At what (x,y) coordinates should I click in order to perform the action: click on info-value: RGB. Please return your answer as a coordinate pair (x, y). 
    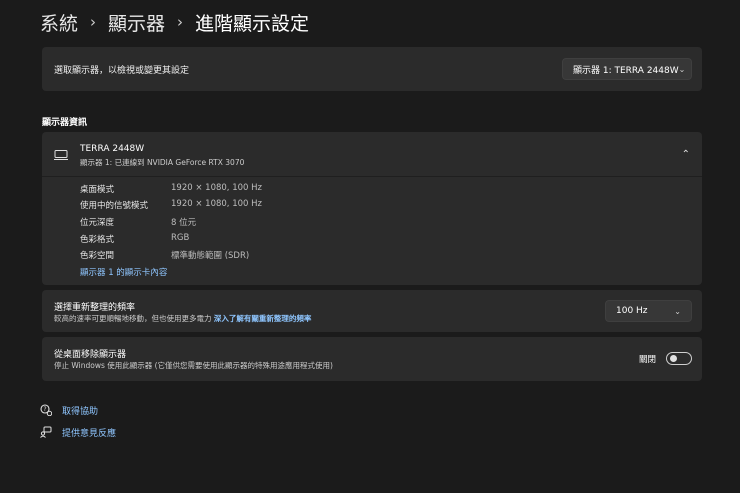
    Looking at the image, I should click on (180, 238).